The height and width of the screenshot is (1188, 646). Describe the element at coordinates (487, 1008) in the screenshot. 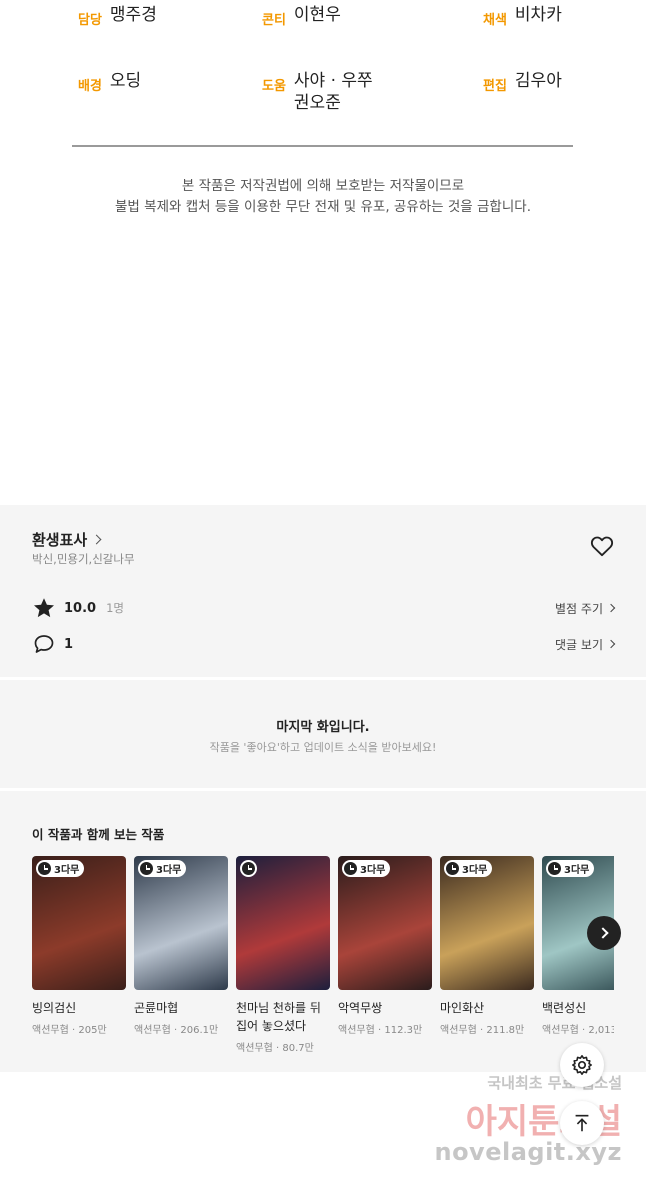

I see `card-title: 마인화산` at that location.